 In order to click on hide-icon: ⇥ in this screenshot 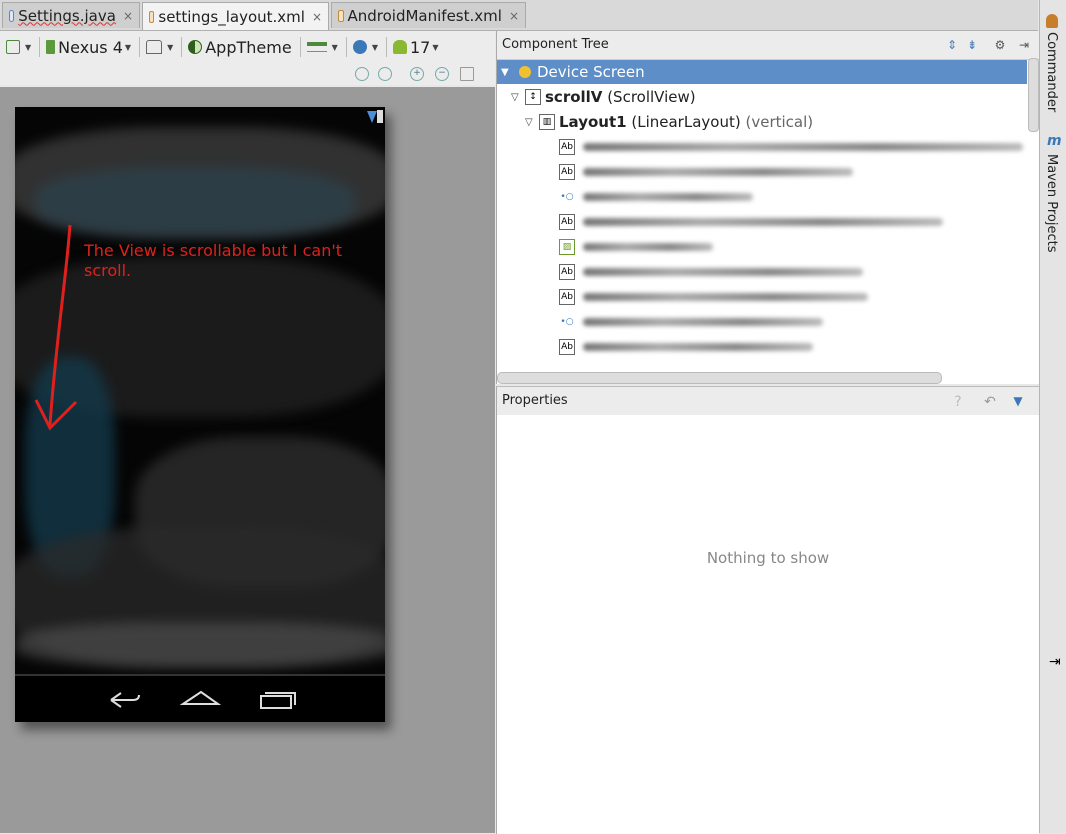, I will do `click(1024, 45)`.